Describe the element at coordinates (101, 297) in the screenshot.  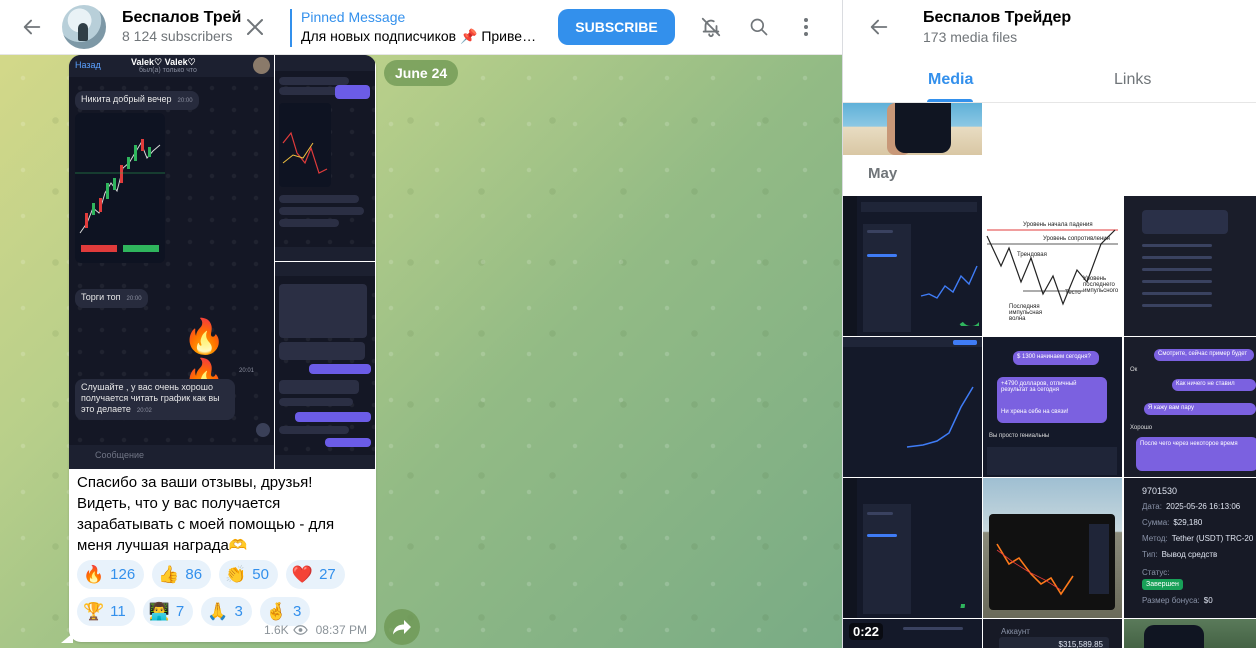
I see `screenshot-text: Торги топ` at that location.